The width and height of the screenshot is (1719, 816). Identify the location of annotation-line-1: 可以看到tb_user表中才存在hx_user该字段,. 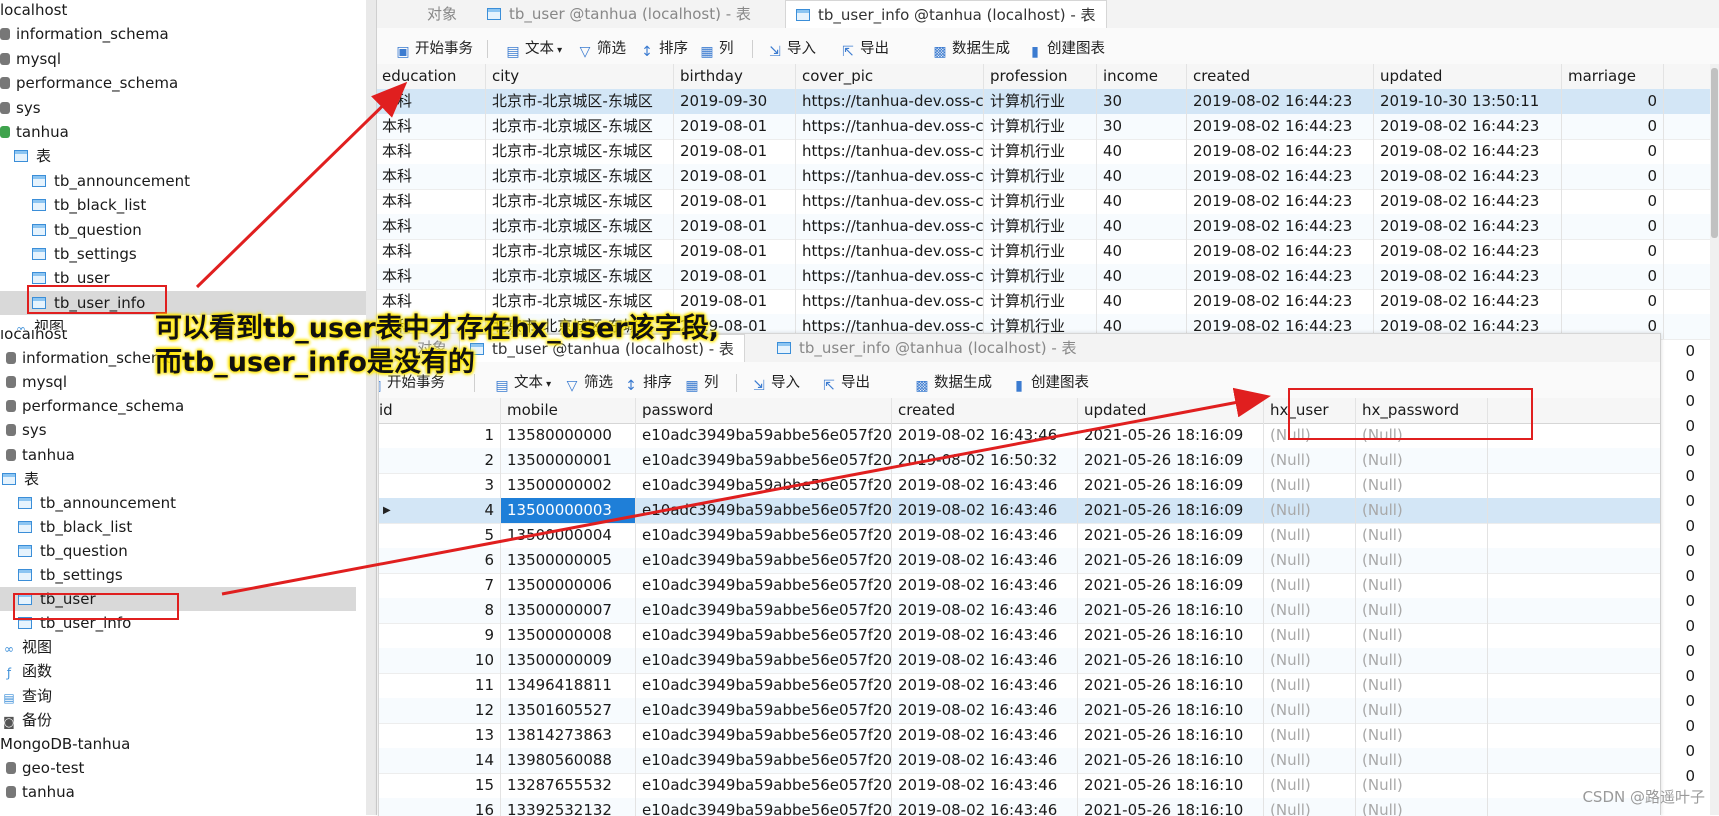
(437, 328).